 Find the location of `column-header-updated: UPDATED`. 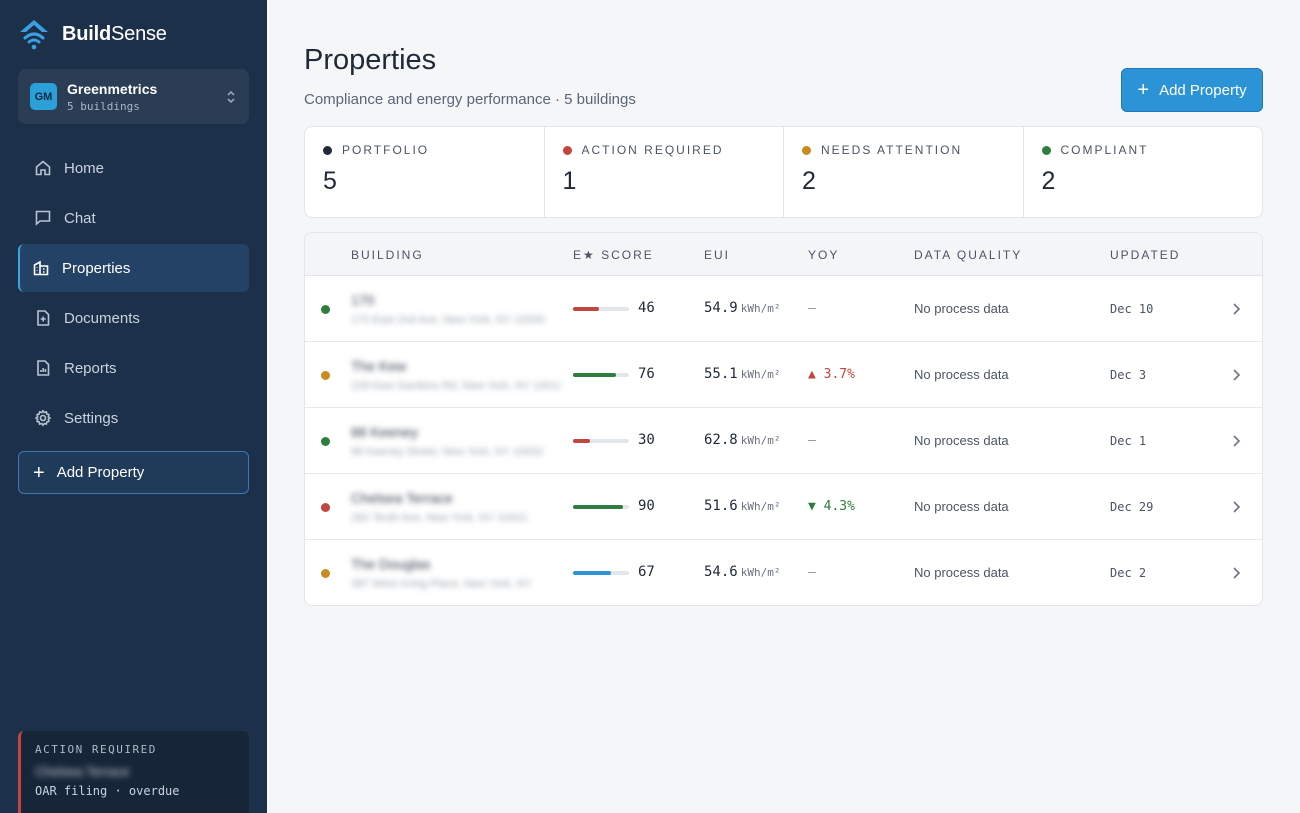

column-header-updated: UPDATED is located at coordinates (1145, 255).